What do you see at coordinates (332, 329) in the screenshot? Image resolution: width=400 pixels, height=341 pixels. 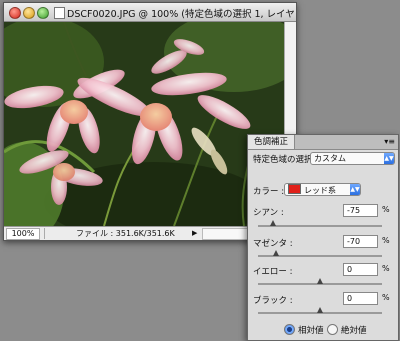 I see `absolute-radio` at bounding box center [332, 329].